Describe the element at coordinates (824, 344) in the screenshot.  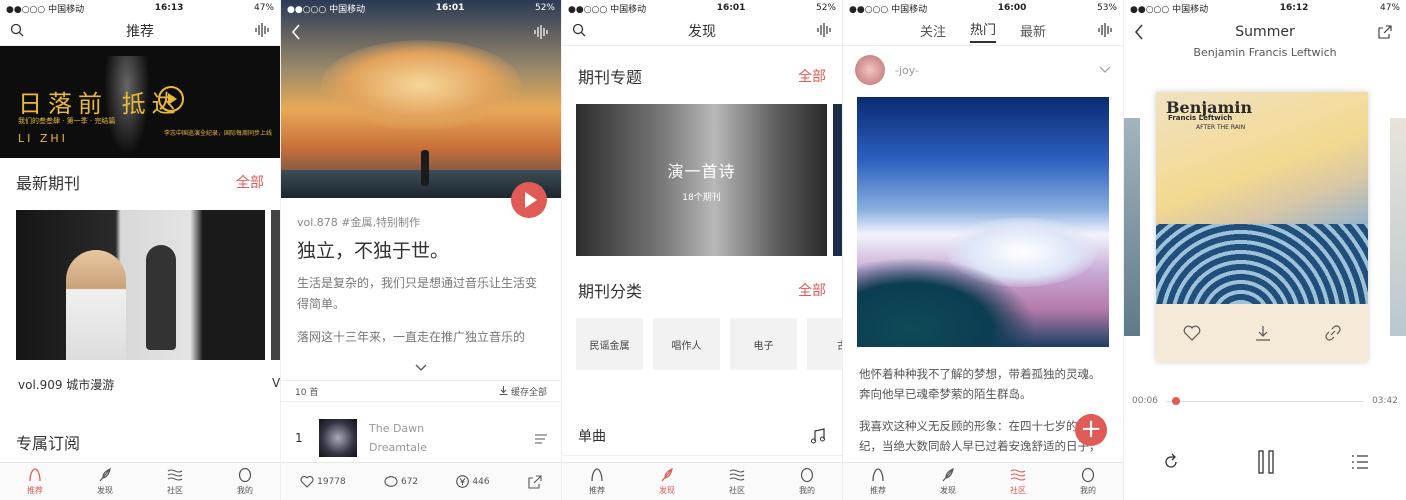
I see `category-chip: 古` at that location.